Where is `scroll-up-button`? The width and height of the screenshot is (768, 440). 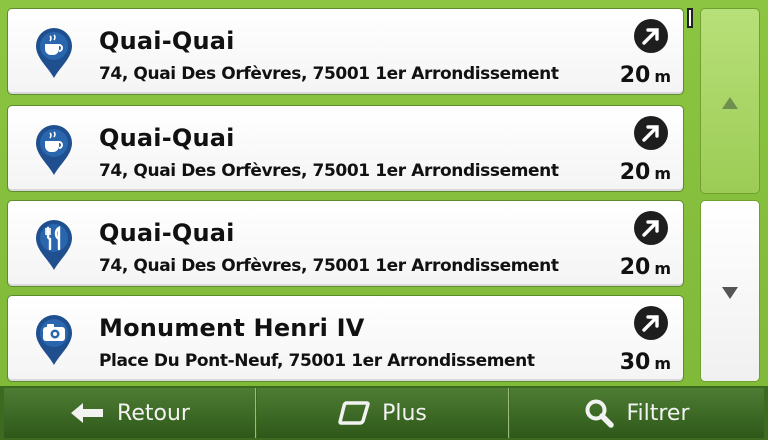
scroll-up-button is located at coordinates (730, 101).